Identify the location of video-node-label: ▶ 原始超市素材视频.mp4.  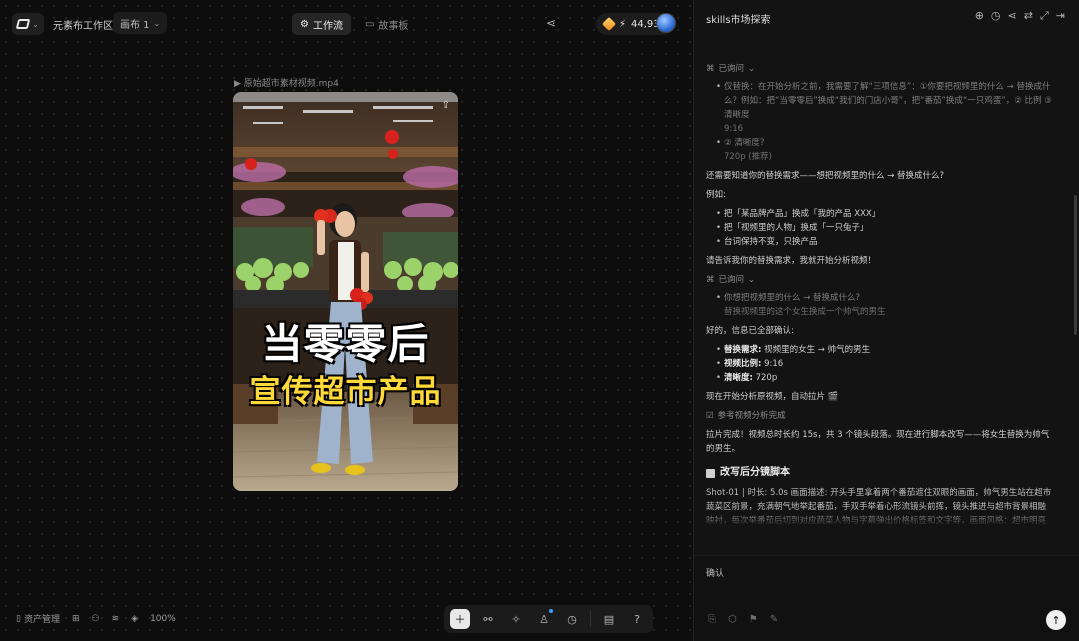
(286, 82).